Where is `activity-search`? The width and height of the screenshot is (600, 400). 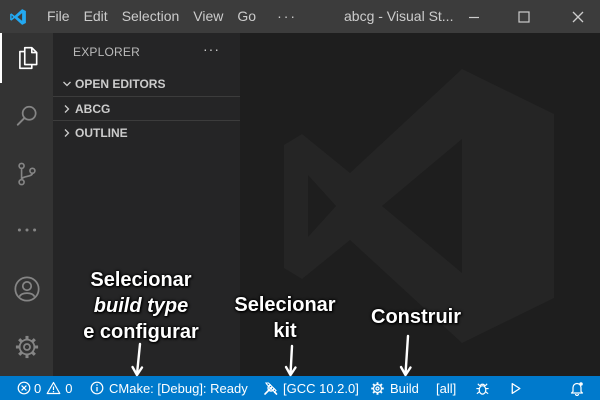
activity-search is located at coordinates (26, 116).